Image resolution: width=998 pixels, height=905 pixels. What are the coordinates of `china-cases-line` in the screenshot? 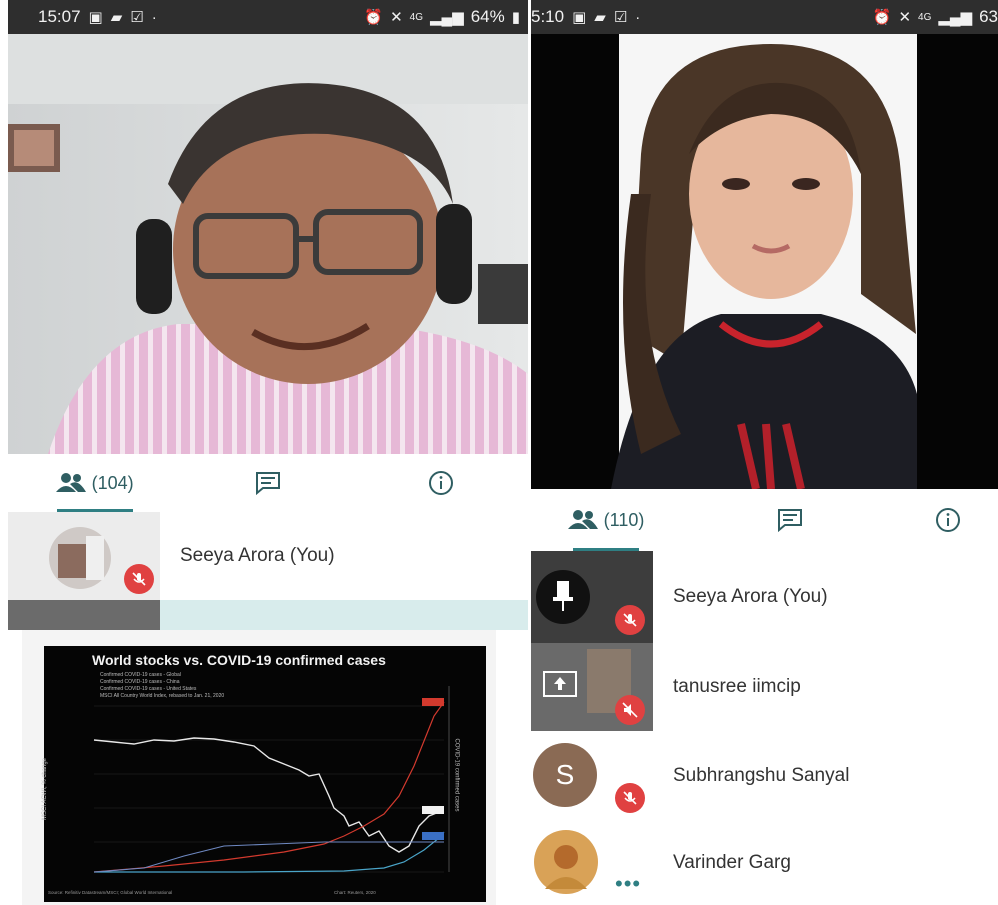 It's located at (268, 857).